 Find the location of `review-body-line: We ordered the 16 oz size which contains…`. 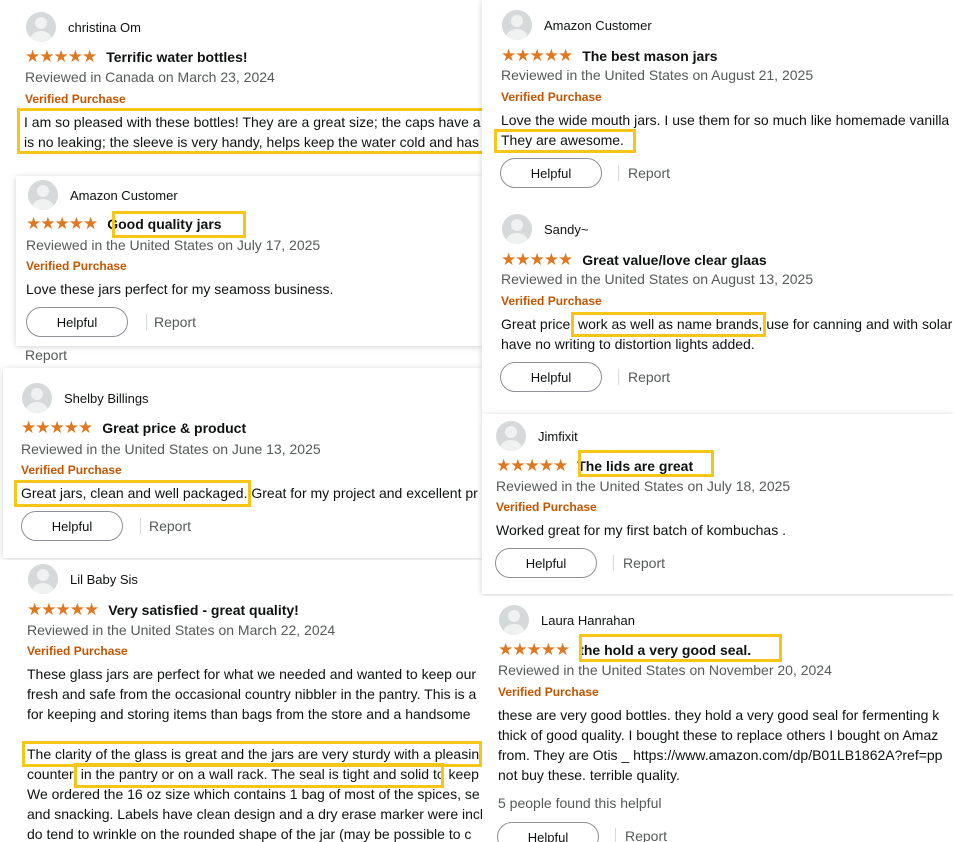

review-body-line: We ordered the 16 oz size which contains… is located at coordinates (253, 794).